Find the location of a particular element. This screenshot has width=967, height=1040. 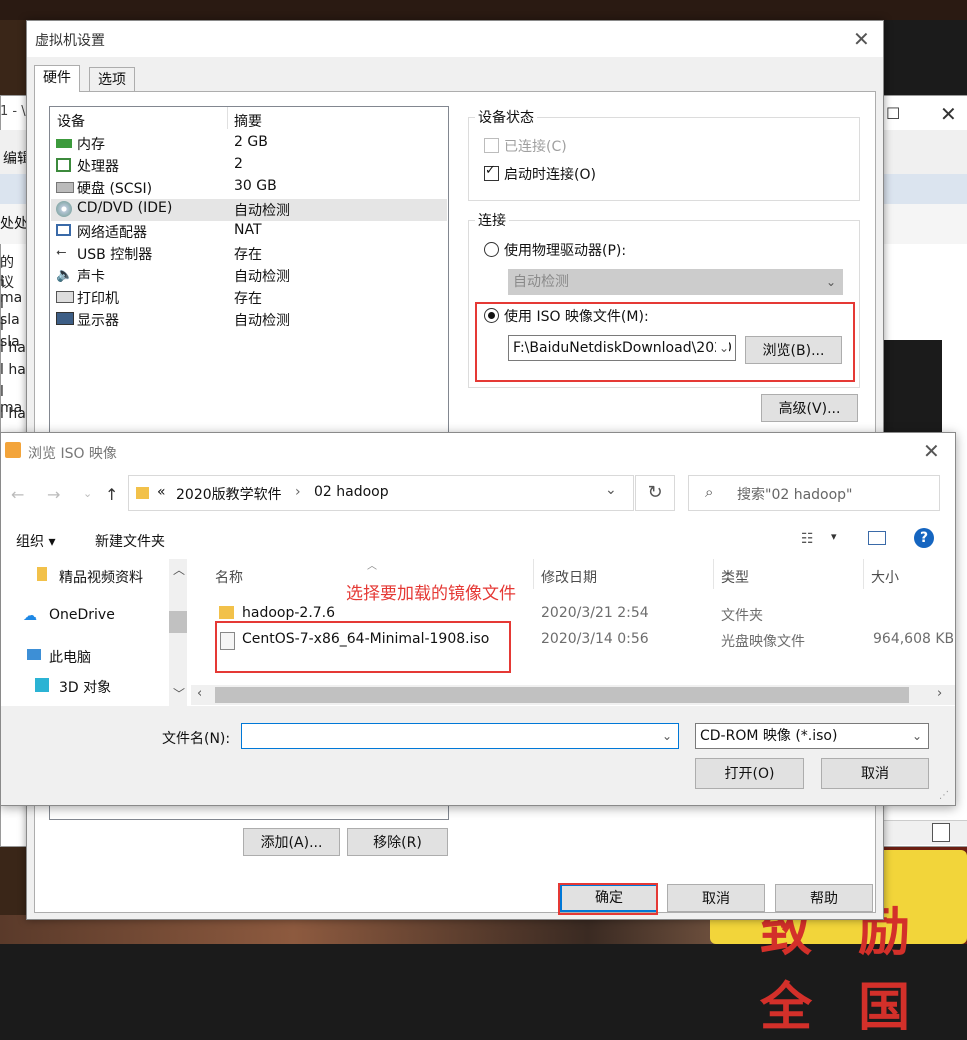

filename-input: ⌄ is located at coordinates (460, 736).